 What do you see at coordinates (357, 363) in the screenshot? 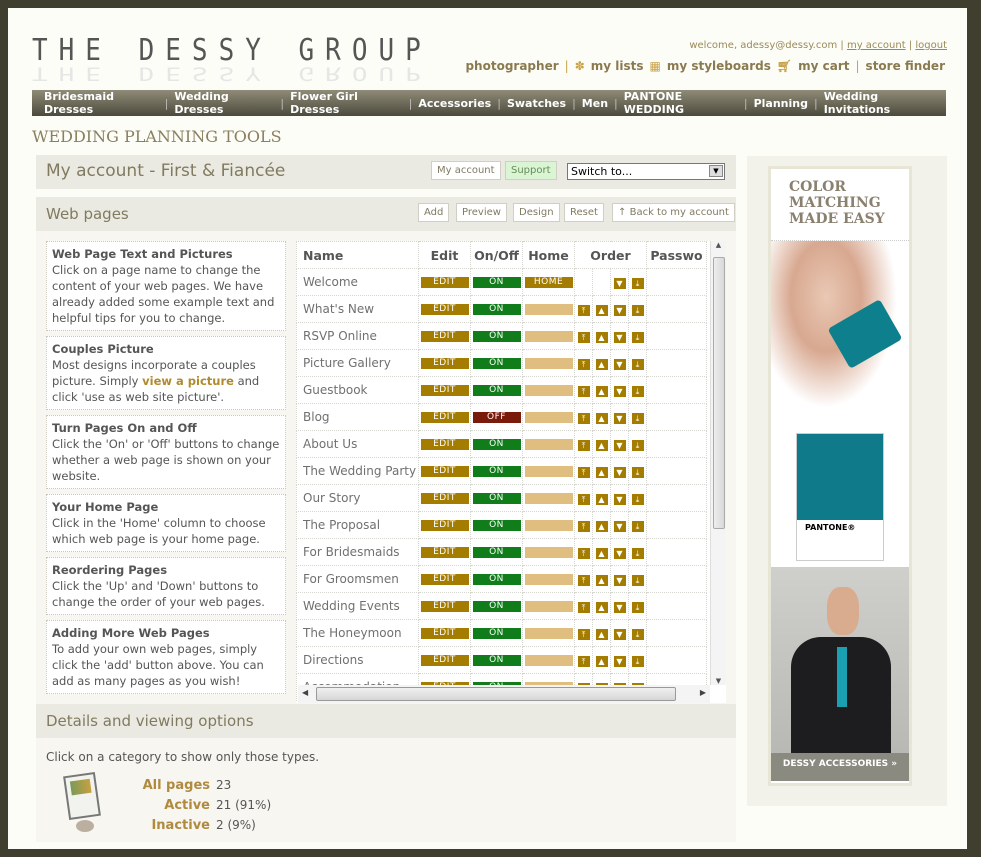
I see `page-name-link: Picture Gallery` at bounding box center [357, 363].